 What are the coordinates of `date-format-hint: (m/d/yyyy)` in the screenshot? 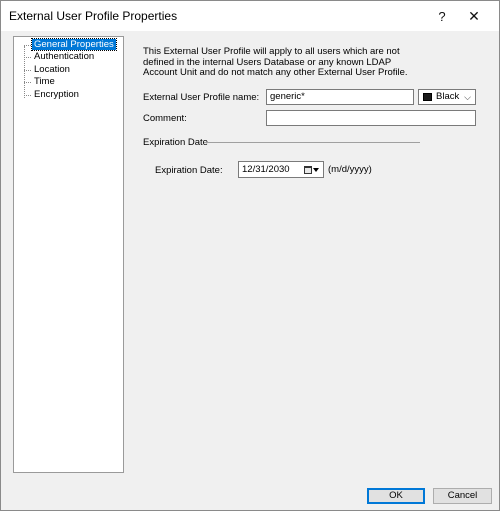 It's located at (350, 169).